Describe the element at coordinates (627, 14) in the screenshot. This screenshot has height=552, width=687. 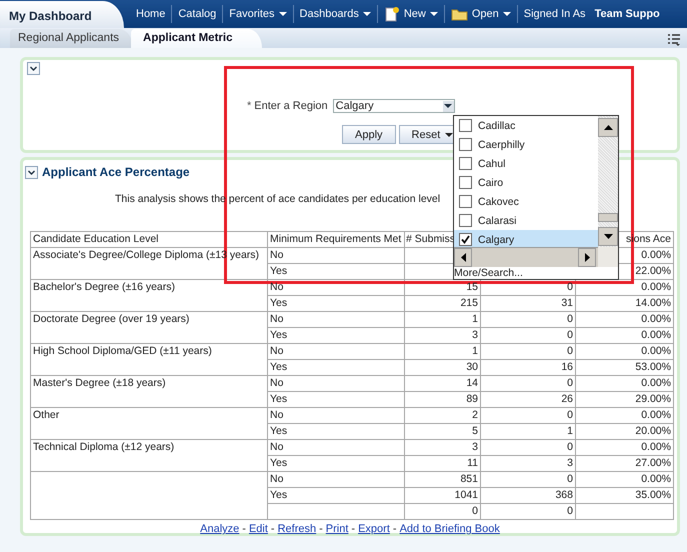
I see `user-name: Team Suppo` at that location.